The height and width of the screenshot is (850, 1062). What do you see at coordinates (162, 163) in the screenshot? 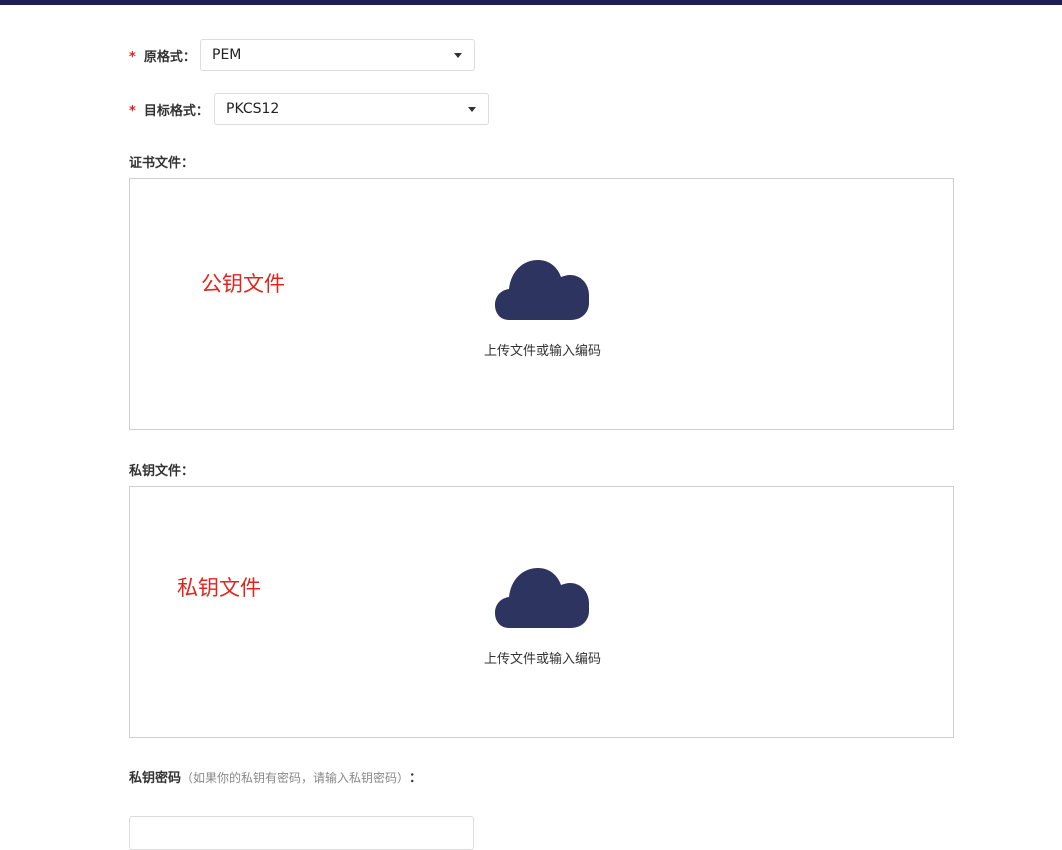
I see `cert-file-label: 证书文件：` at bounding box center [162, 163].